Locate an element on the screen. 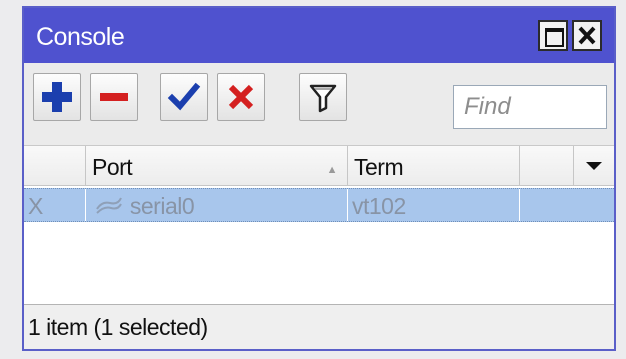 This screenshot has height=359, width=626. add-icon is located at coordinates (57, 97).